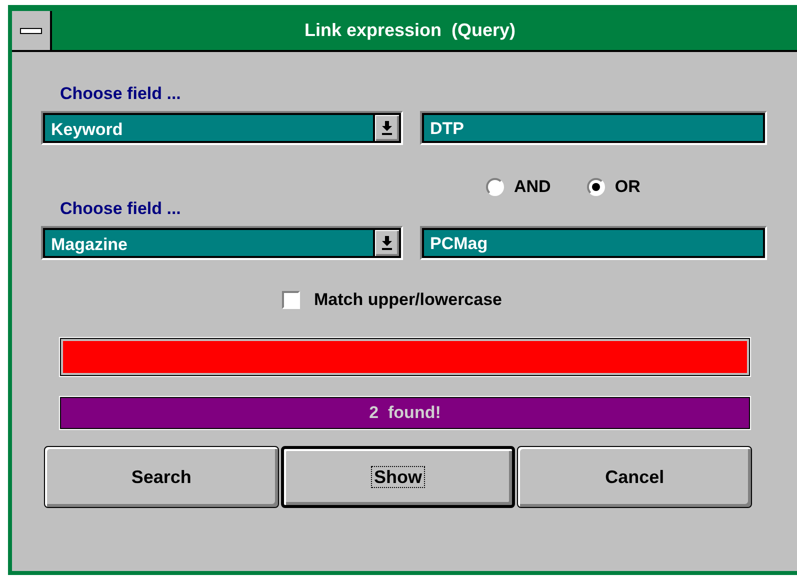 Image resolution: width=797 pixels, height=579 pixels. What do you see at coordinates (291, 300) in the screenshot?
I see `checkbox` at bounding box center [291, 300].